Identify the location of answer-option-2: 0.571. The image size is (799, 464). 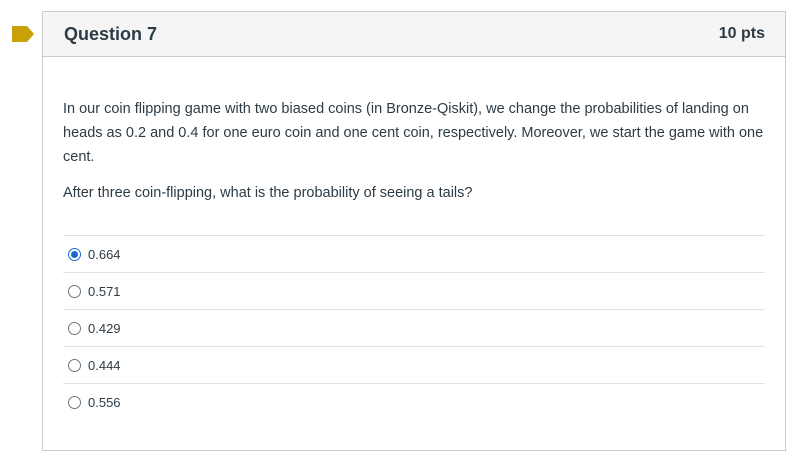
(414, 291).